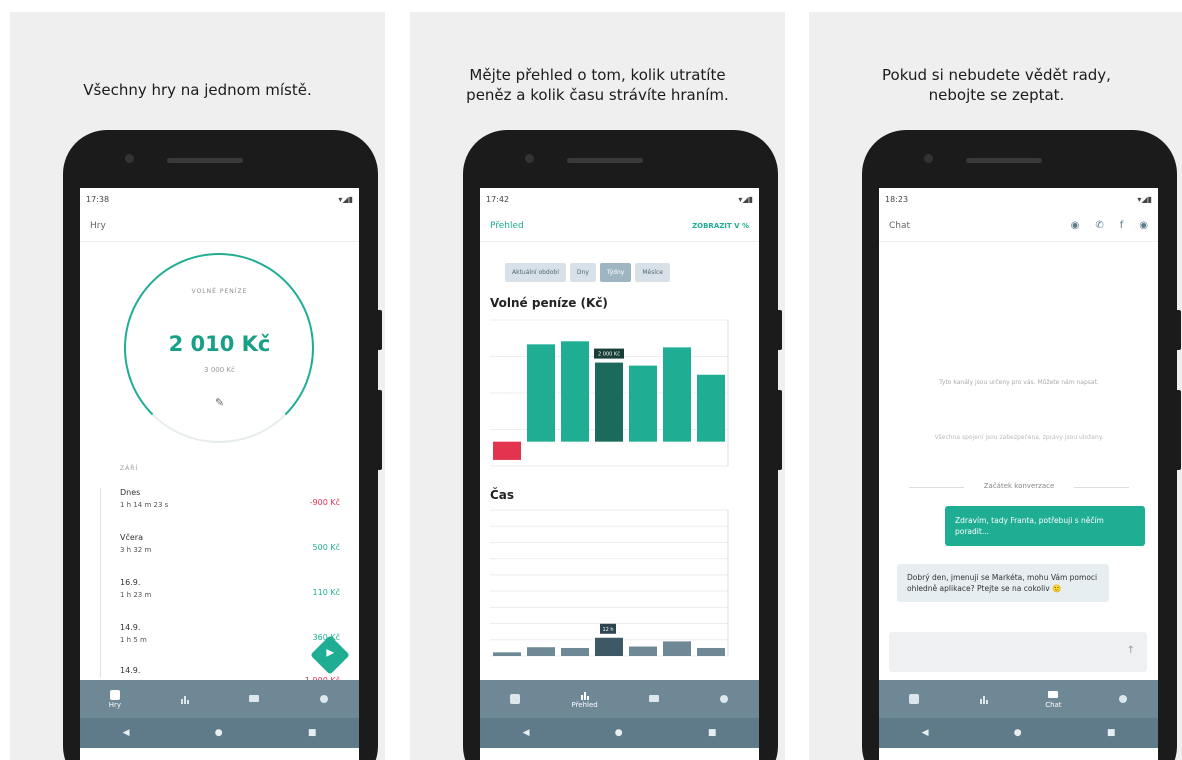  Describe the element at coordinates (326, 547) in the screenshot. I see `day-amount: 500 Kč` at that location.